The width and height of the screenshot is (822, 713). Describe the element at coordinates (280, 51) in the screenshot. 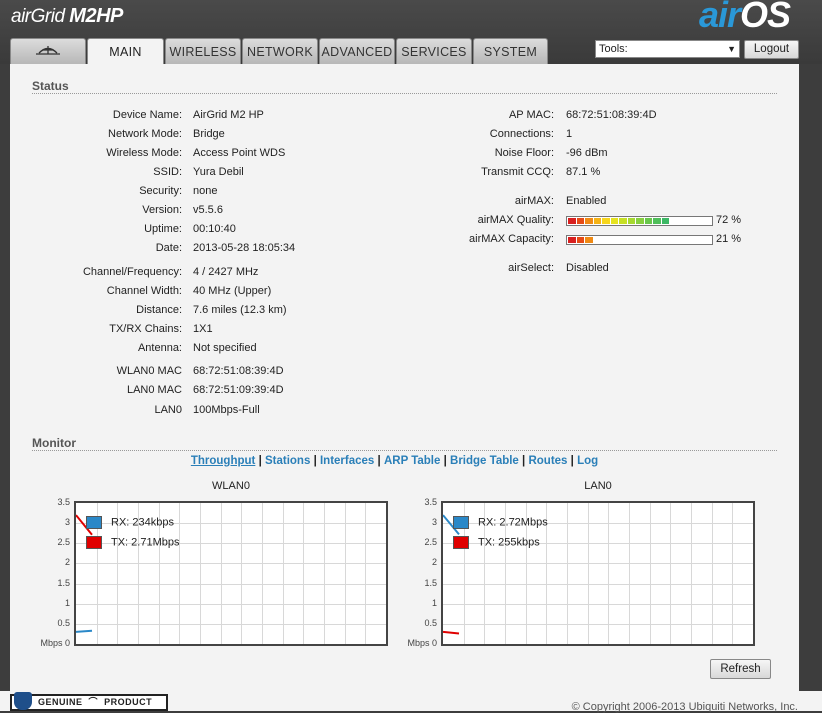

I see `tab-network: NETWORK` at that location.